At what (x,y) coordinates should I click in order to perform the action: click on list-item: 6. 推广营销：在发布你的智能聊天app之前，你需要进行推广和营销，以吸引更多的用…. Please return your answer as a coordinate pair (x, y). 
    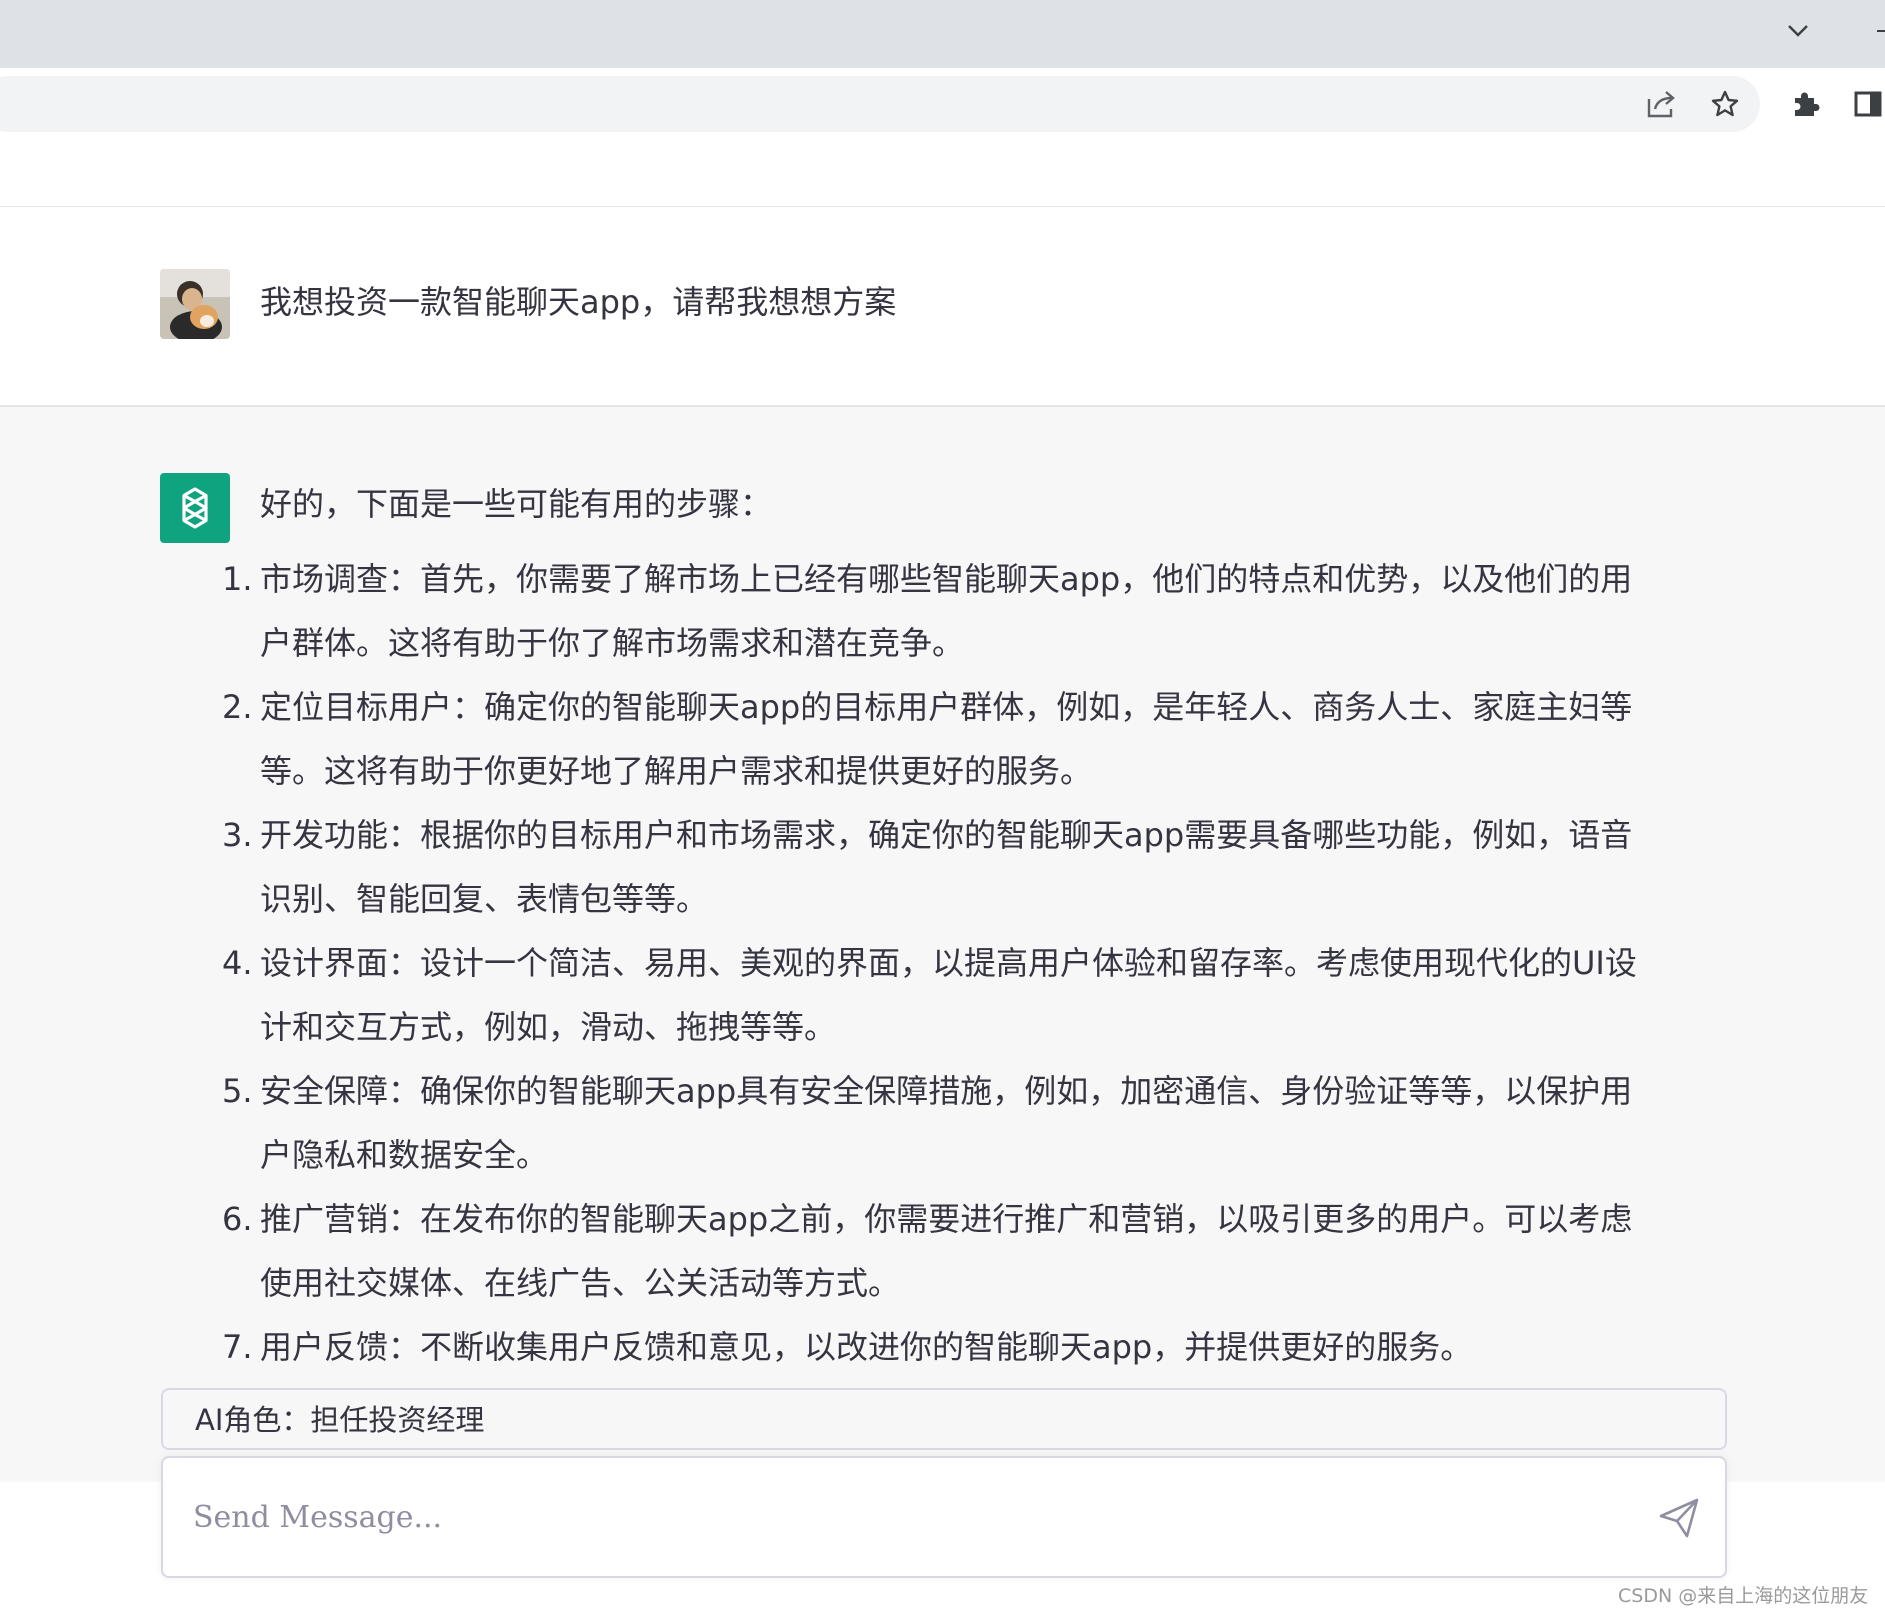
    Looking at the image, I should click on (932, 1251).